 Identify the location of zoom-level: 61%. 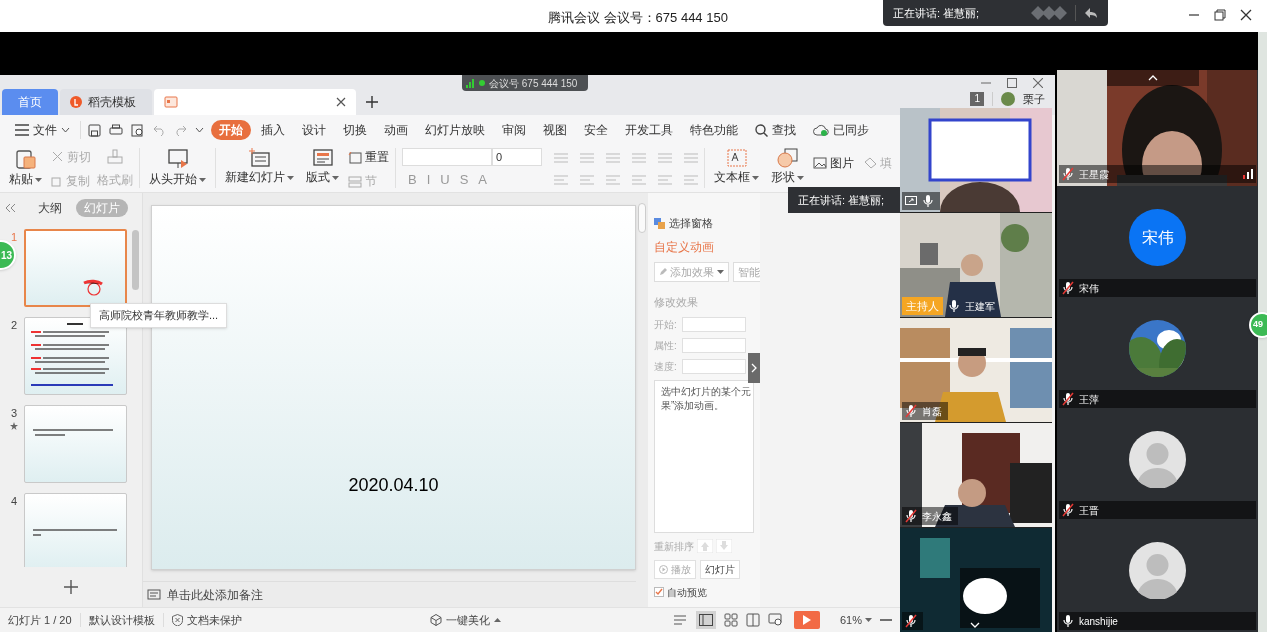
(855, 620).